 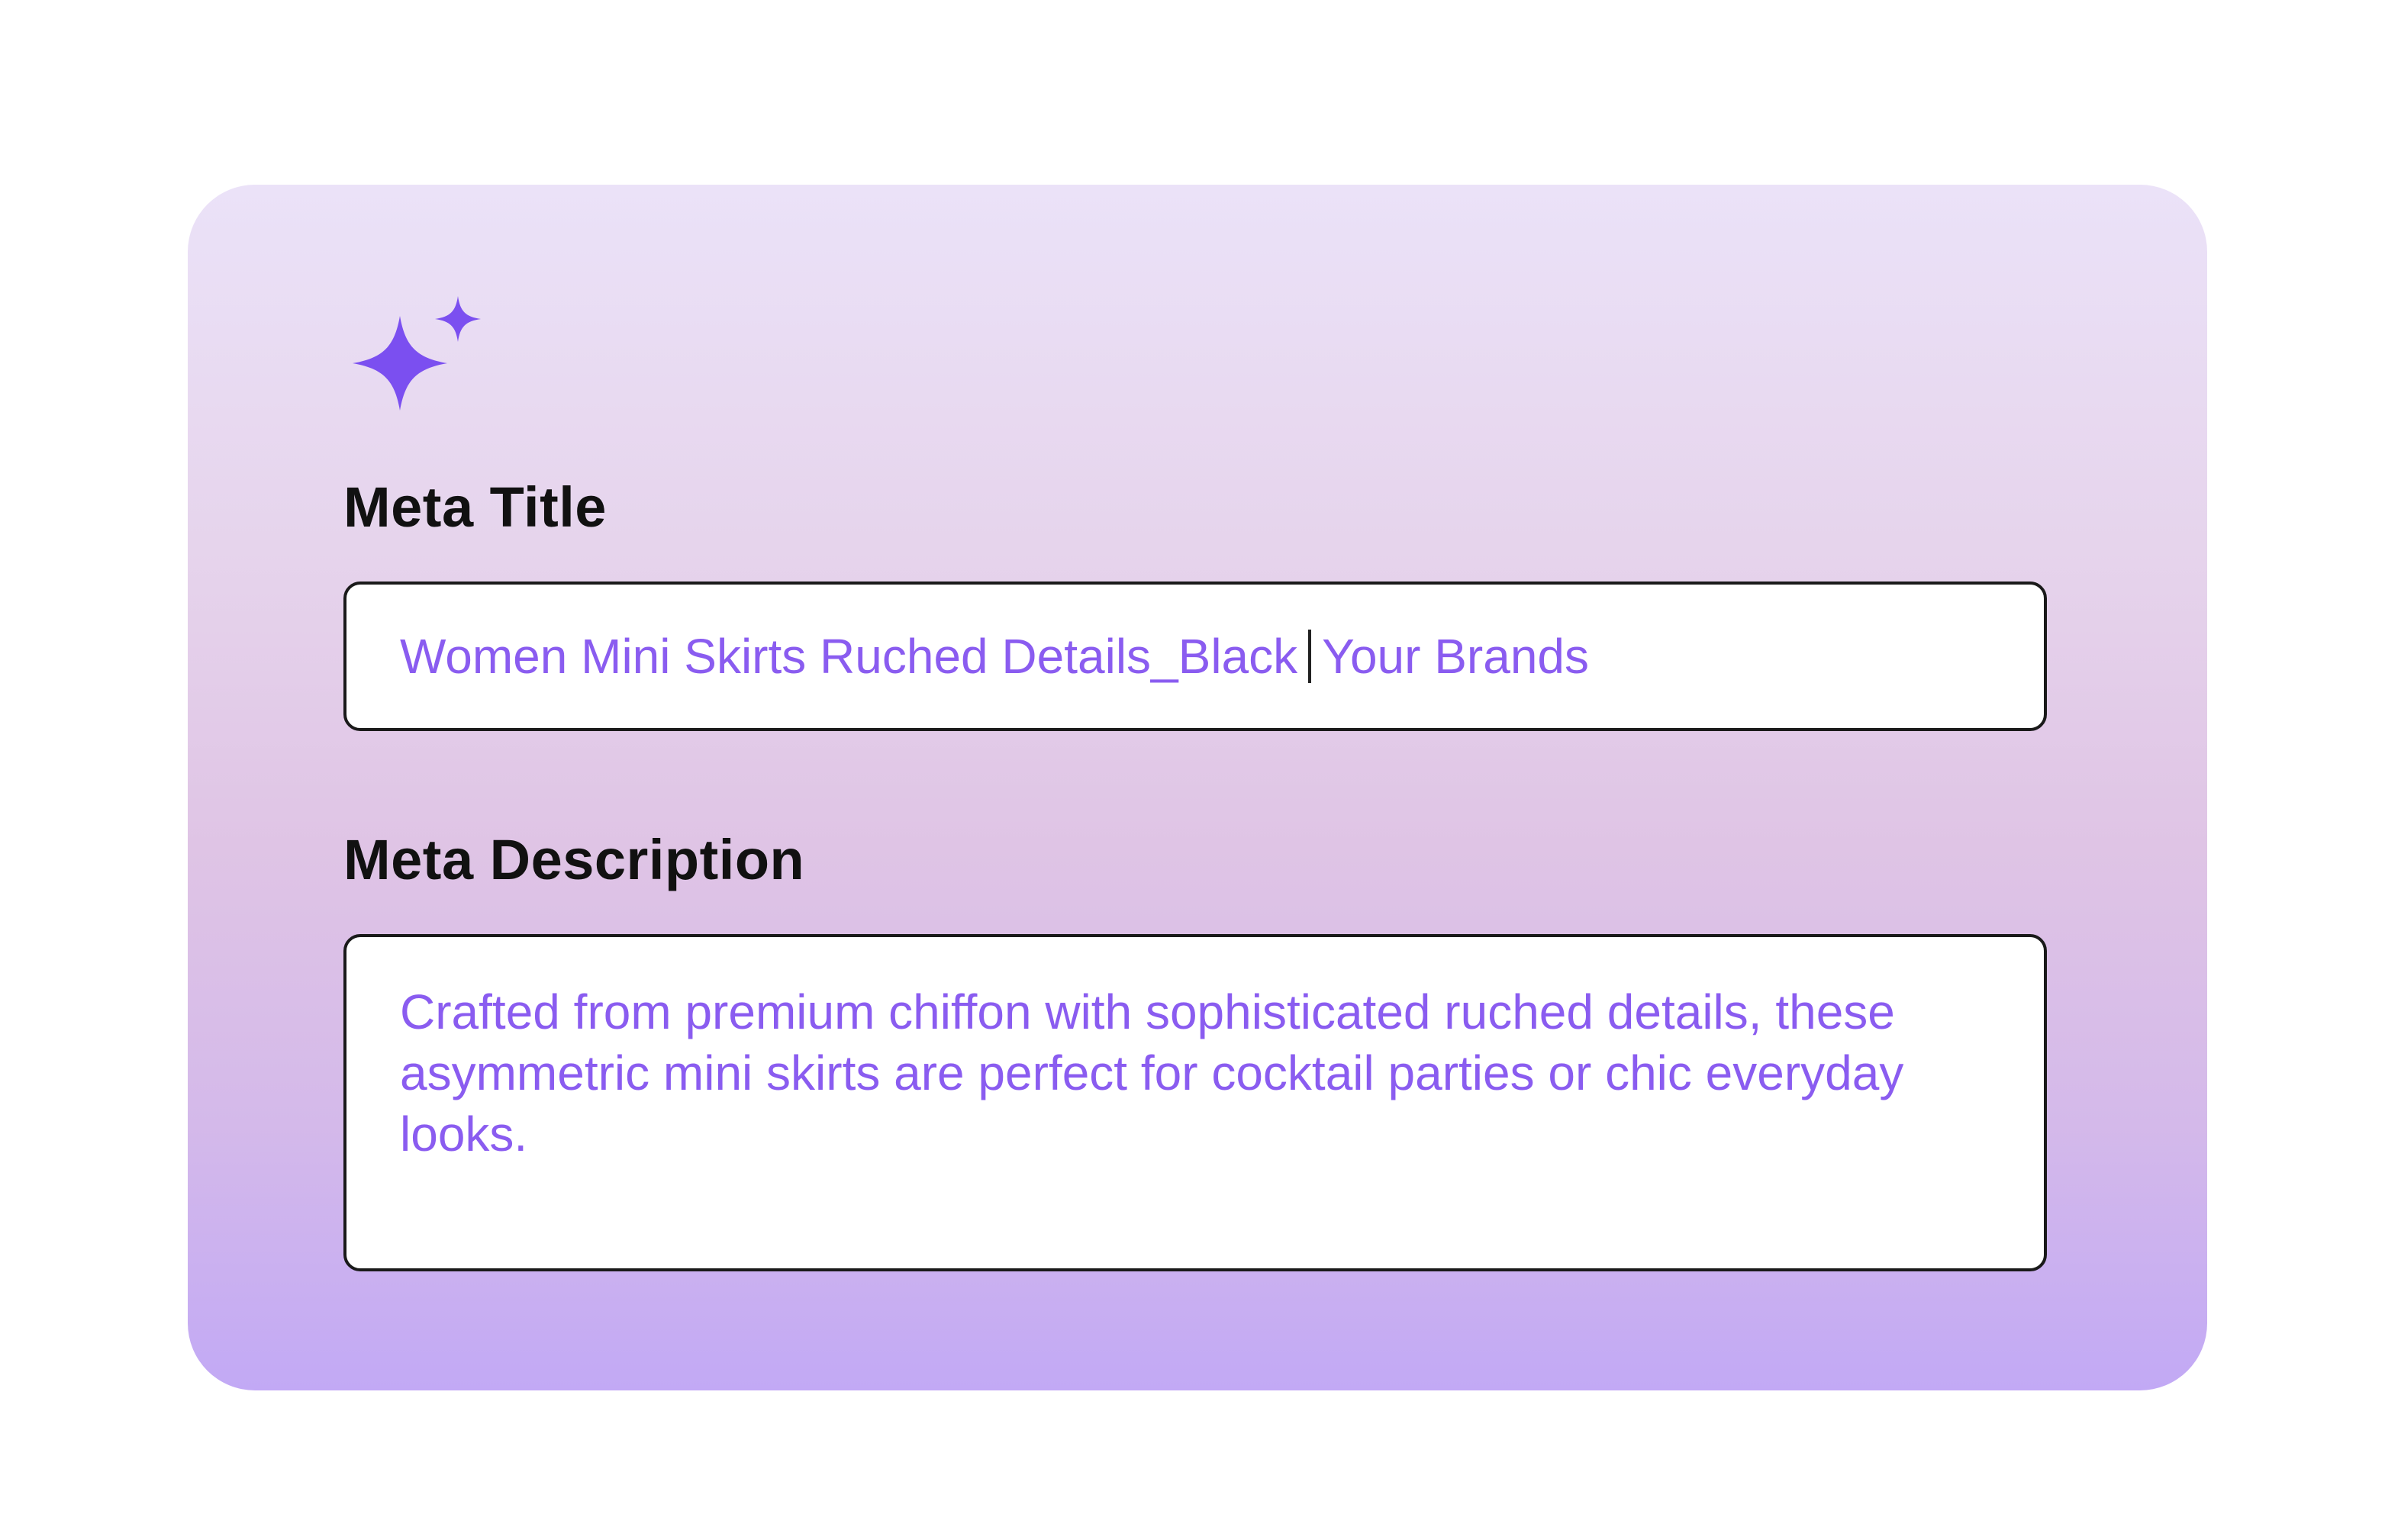 What do you see at coordinates (849, 656) in the screenshot?
I see `meta-title-value-start: Women Mini Skirts Ruched Details_Black` at bounding box center [849, 656].